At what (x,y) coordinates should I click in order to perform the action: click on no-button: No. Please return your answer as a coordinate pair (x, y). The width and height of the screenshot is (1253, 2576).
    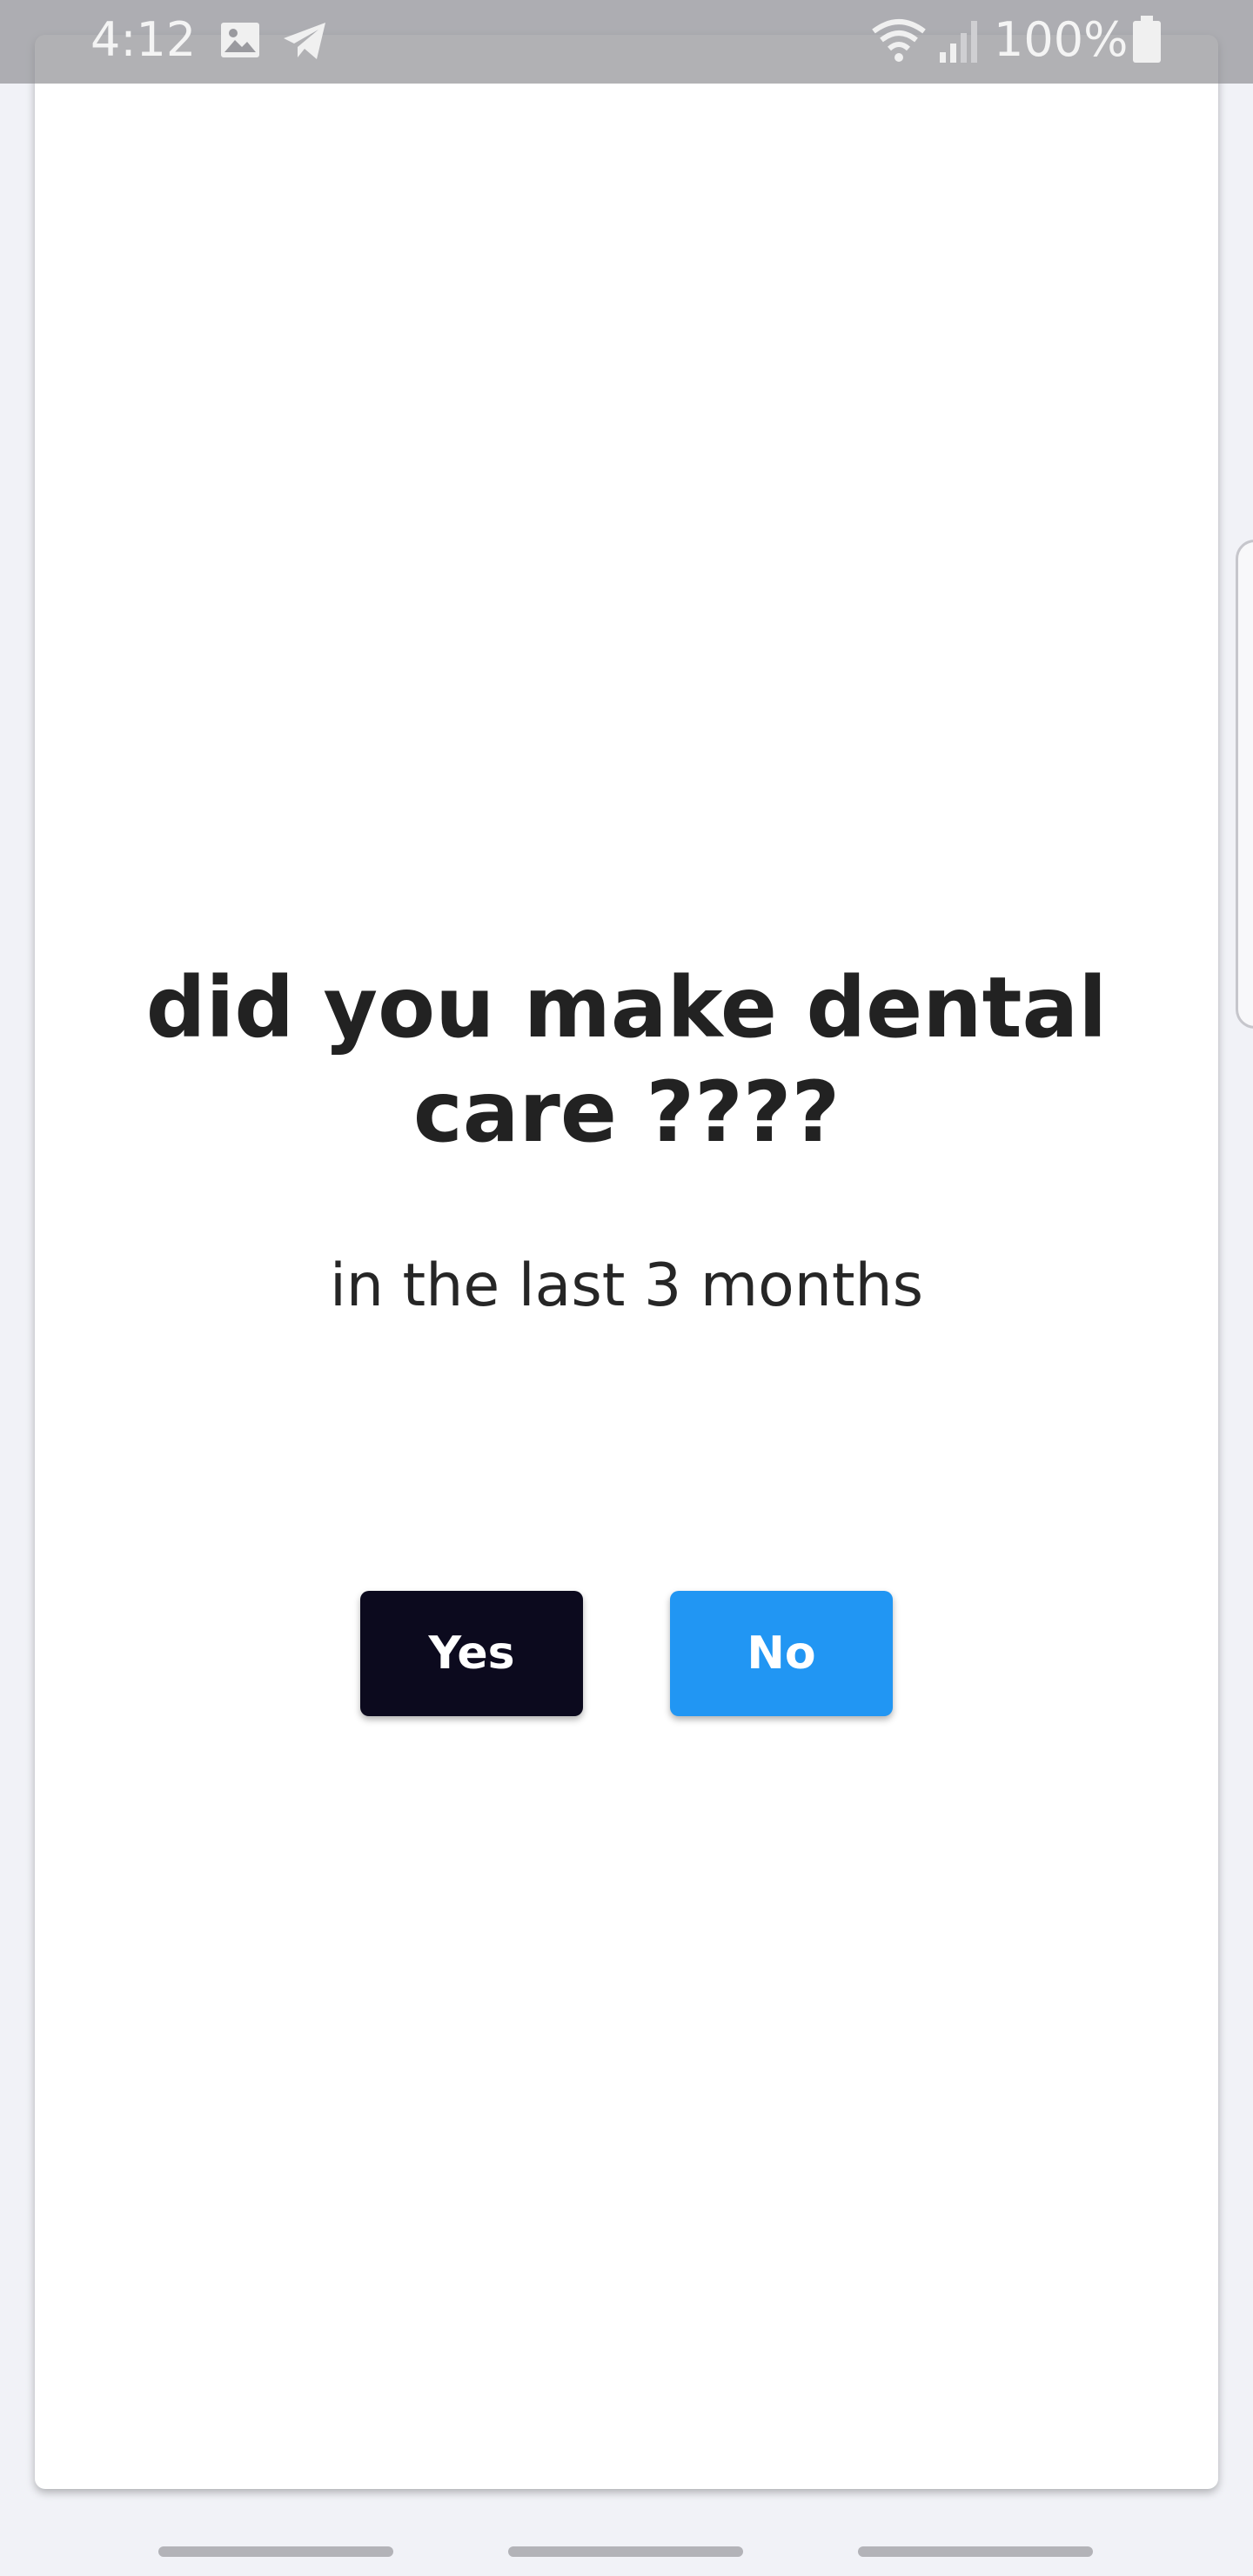
    Looking at the image, I should click on (781, 1653).